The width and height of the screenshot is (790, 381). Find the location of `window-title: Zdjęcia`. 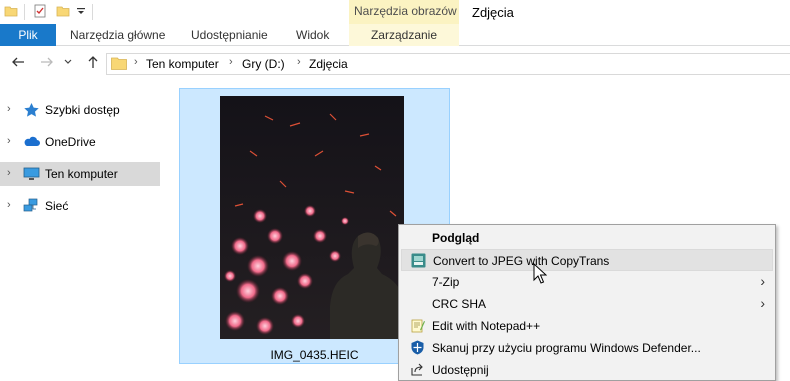

window-title: Zdjęcia is located at coordinates (493, 12).